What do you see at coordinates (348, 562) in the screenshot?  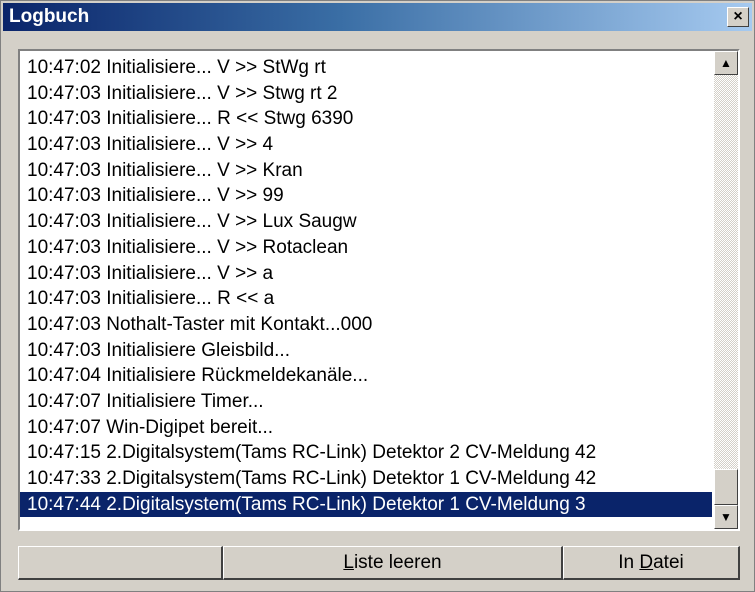 I see `clear-list-mnemonic: L` at bounding box center [348, 562].